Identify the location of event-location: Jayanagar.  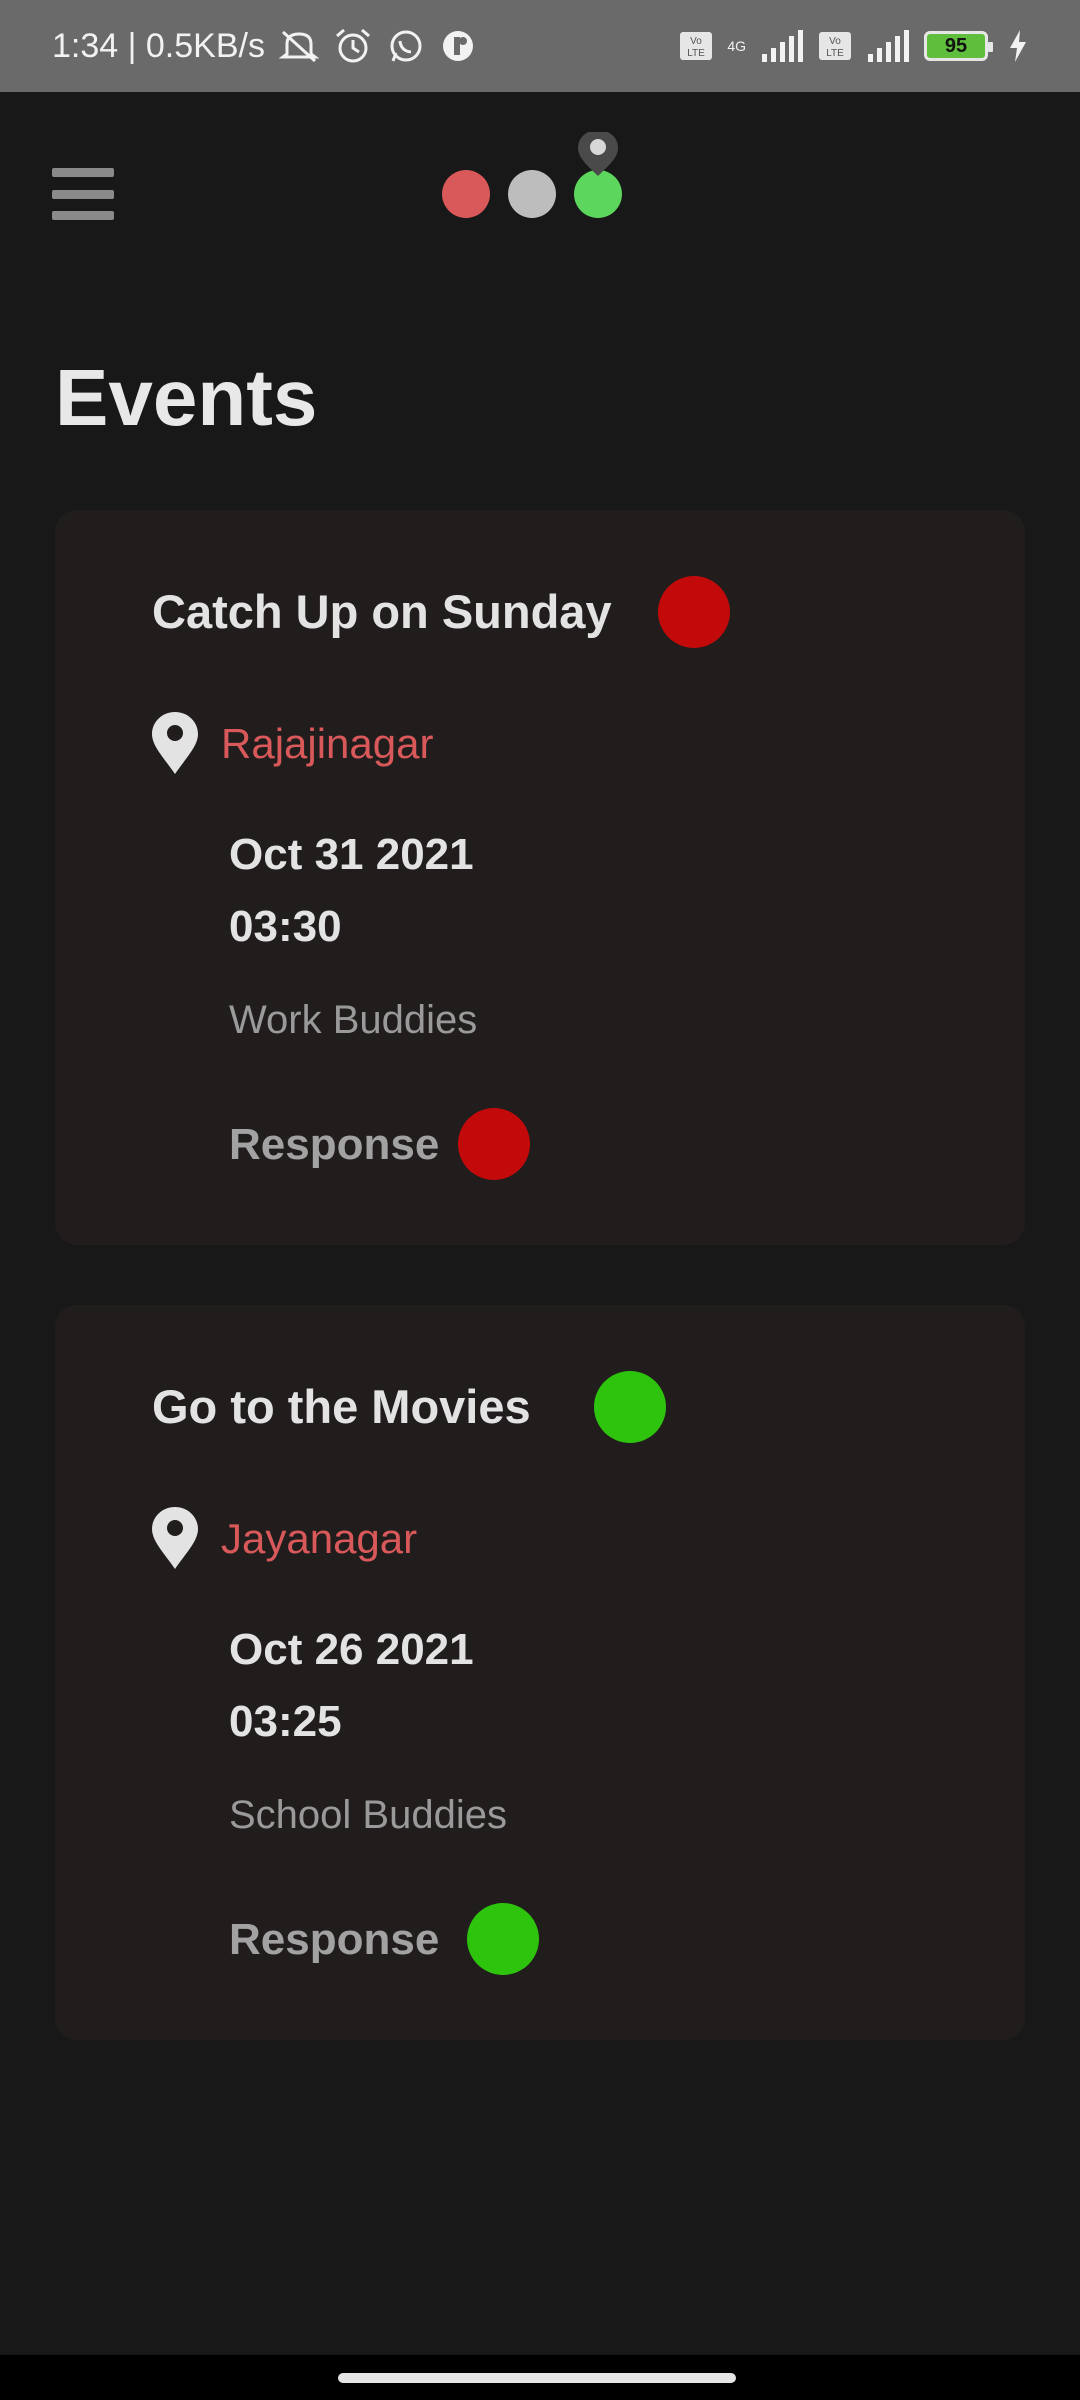
(319, 1539).